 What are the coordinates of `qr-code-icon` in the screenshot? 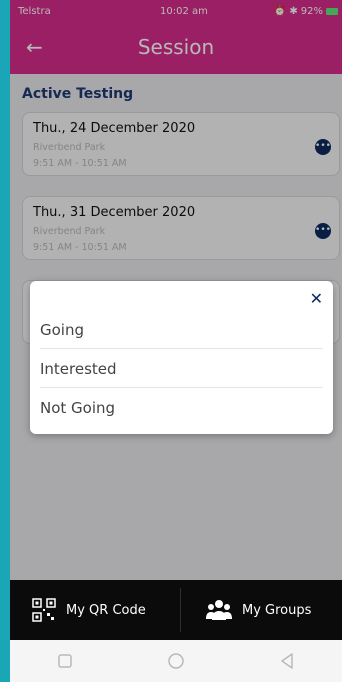 It's located at (44, 610).